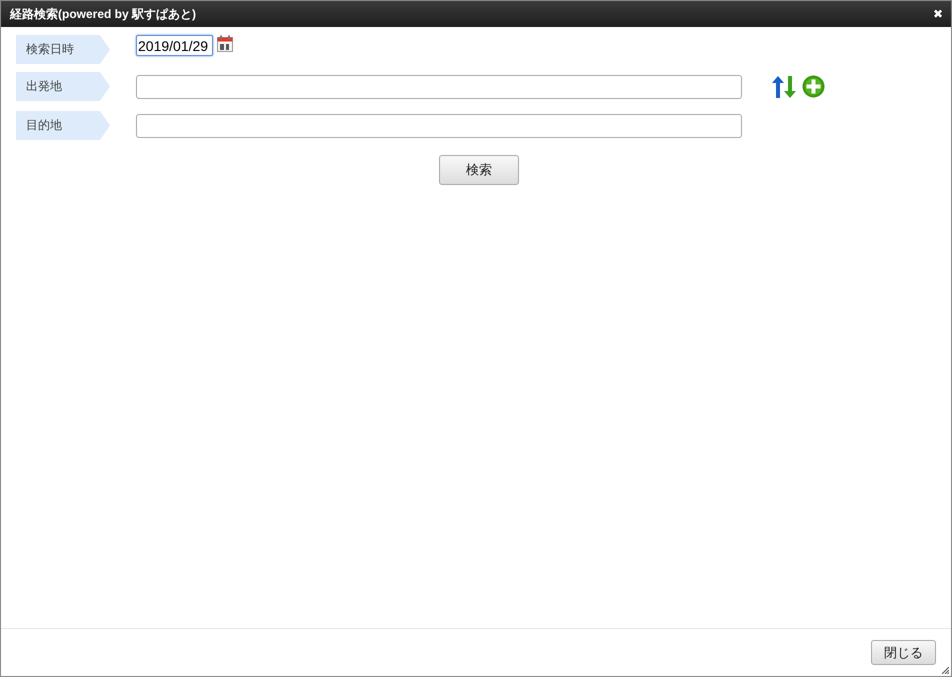  Describe the element at coordinates (937, 14) in the screenshot. I see `close-icon: ✖` at that location.